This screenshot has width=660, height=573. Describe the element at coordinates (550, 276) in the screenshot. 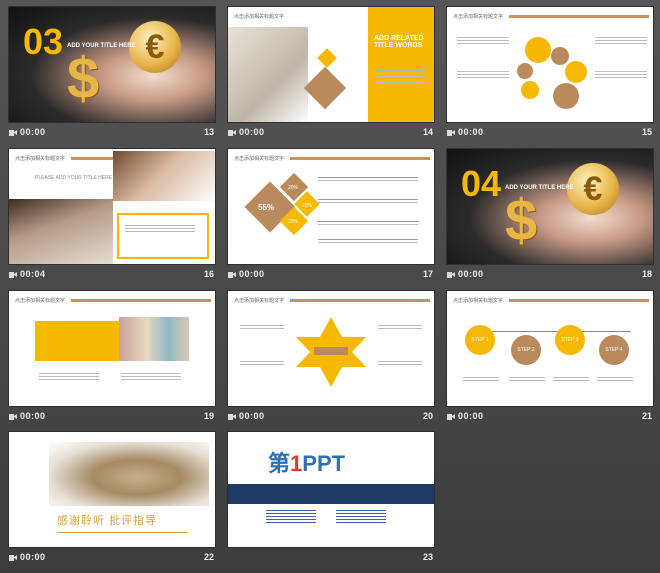

I see `slide-meta: 00:00 18` at that location.